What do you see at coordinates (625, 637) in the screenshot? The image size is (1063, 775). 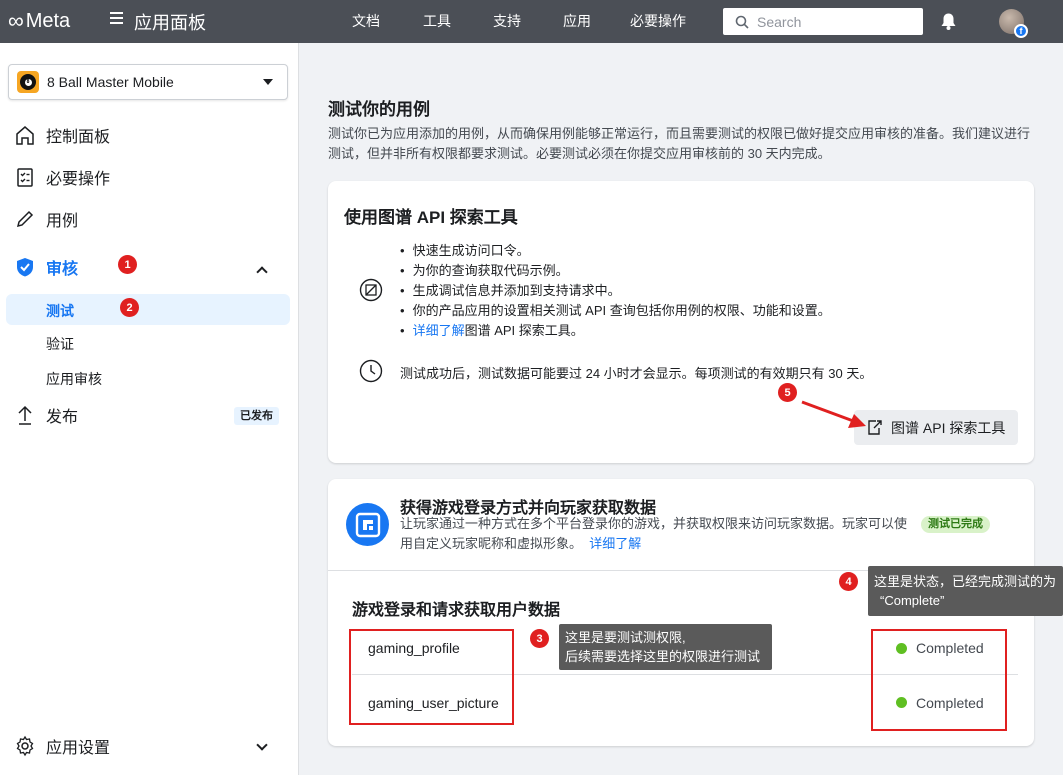 I see `tooltip-line: 这里是要测试测权限,` at bounding box center [625, 637].